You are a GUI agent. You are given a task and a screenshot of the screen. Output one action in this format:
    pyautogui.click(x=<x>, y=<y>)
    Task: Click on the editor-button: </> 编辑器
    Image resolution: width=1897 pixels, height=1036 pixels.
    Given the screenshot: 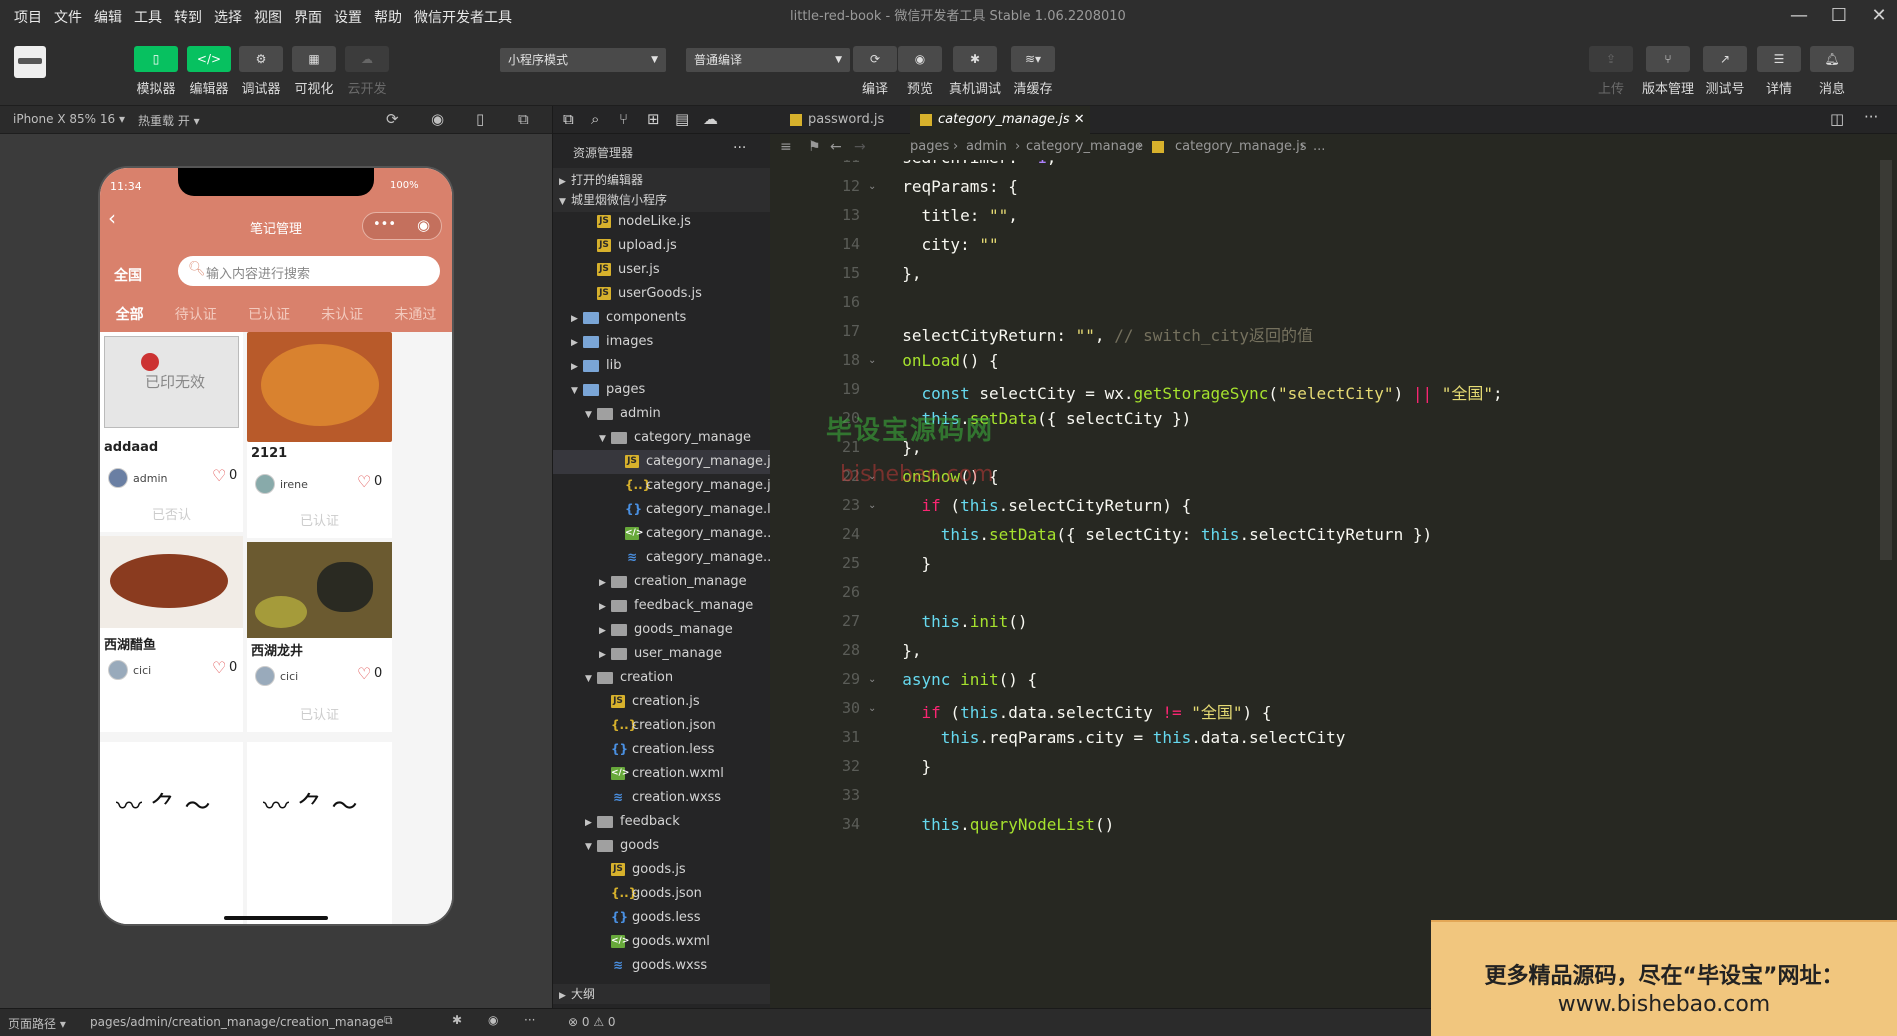 What is the action you would take?
    pyautogui.click(x=209, y=71)
    